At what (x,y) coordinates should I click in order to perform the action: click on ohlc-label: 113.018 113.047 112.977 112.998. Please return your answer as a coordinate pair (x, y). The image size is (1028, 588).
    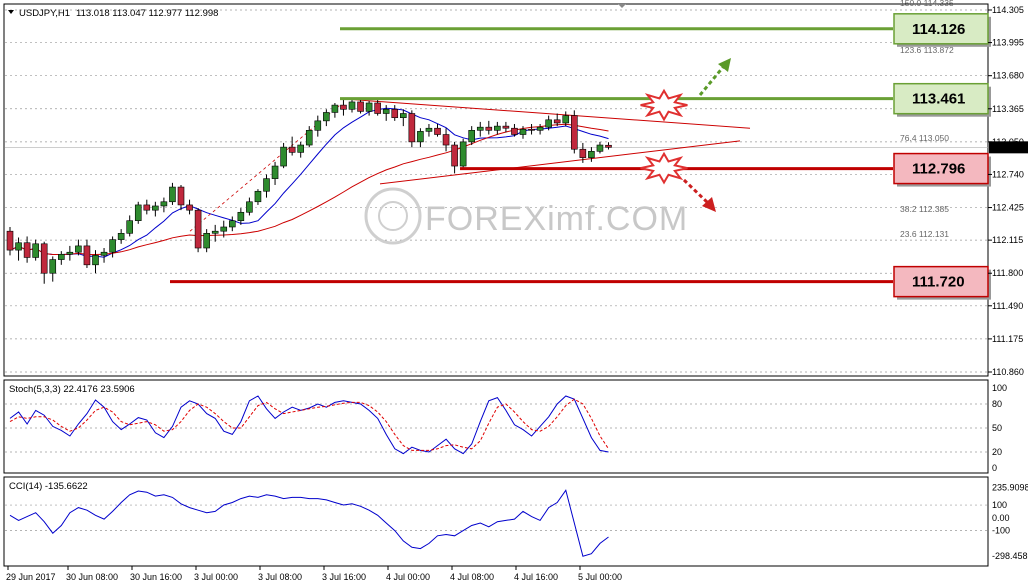
    Looking at the image, I should click on (147, 13).